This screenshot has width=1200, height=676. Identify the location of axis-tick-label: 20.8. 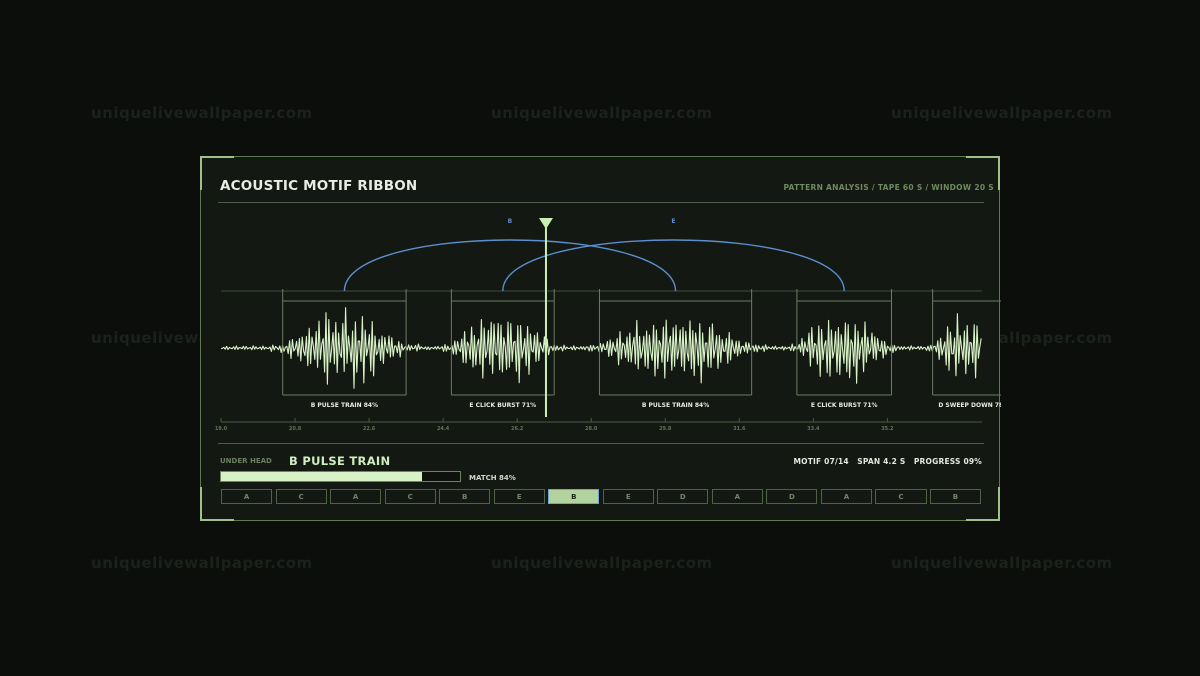
(295, 429).